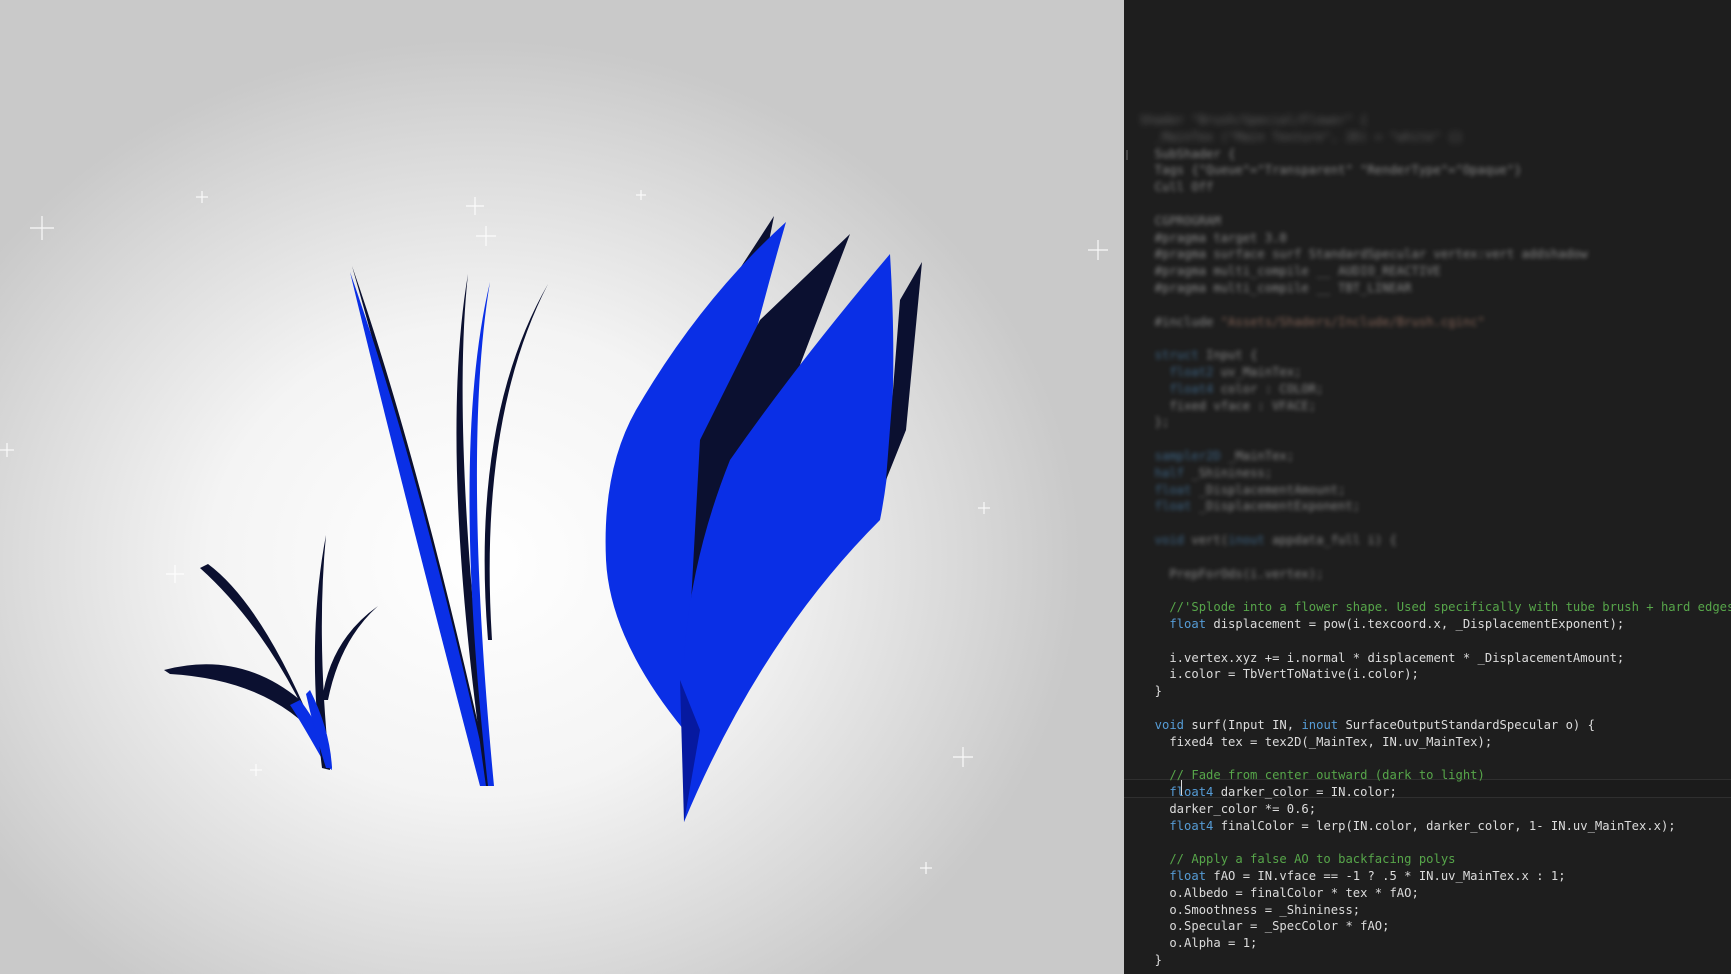 This screenshot has height=974, width=1731. I want to click on code-line: o.Albedo = finalColor * tex * fAO;, so click(1279, 893).